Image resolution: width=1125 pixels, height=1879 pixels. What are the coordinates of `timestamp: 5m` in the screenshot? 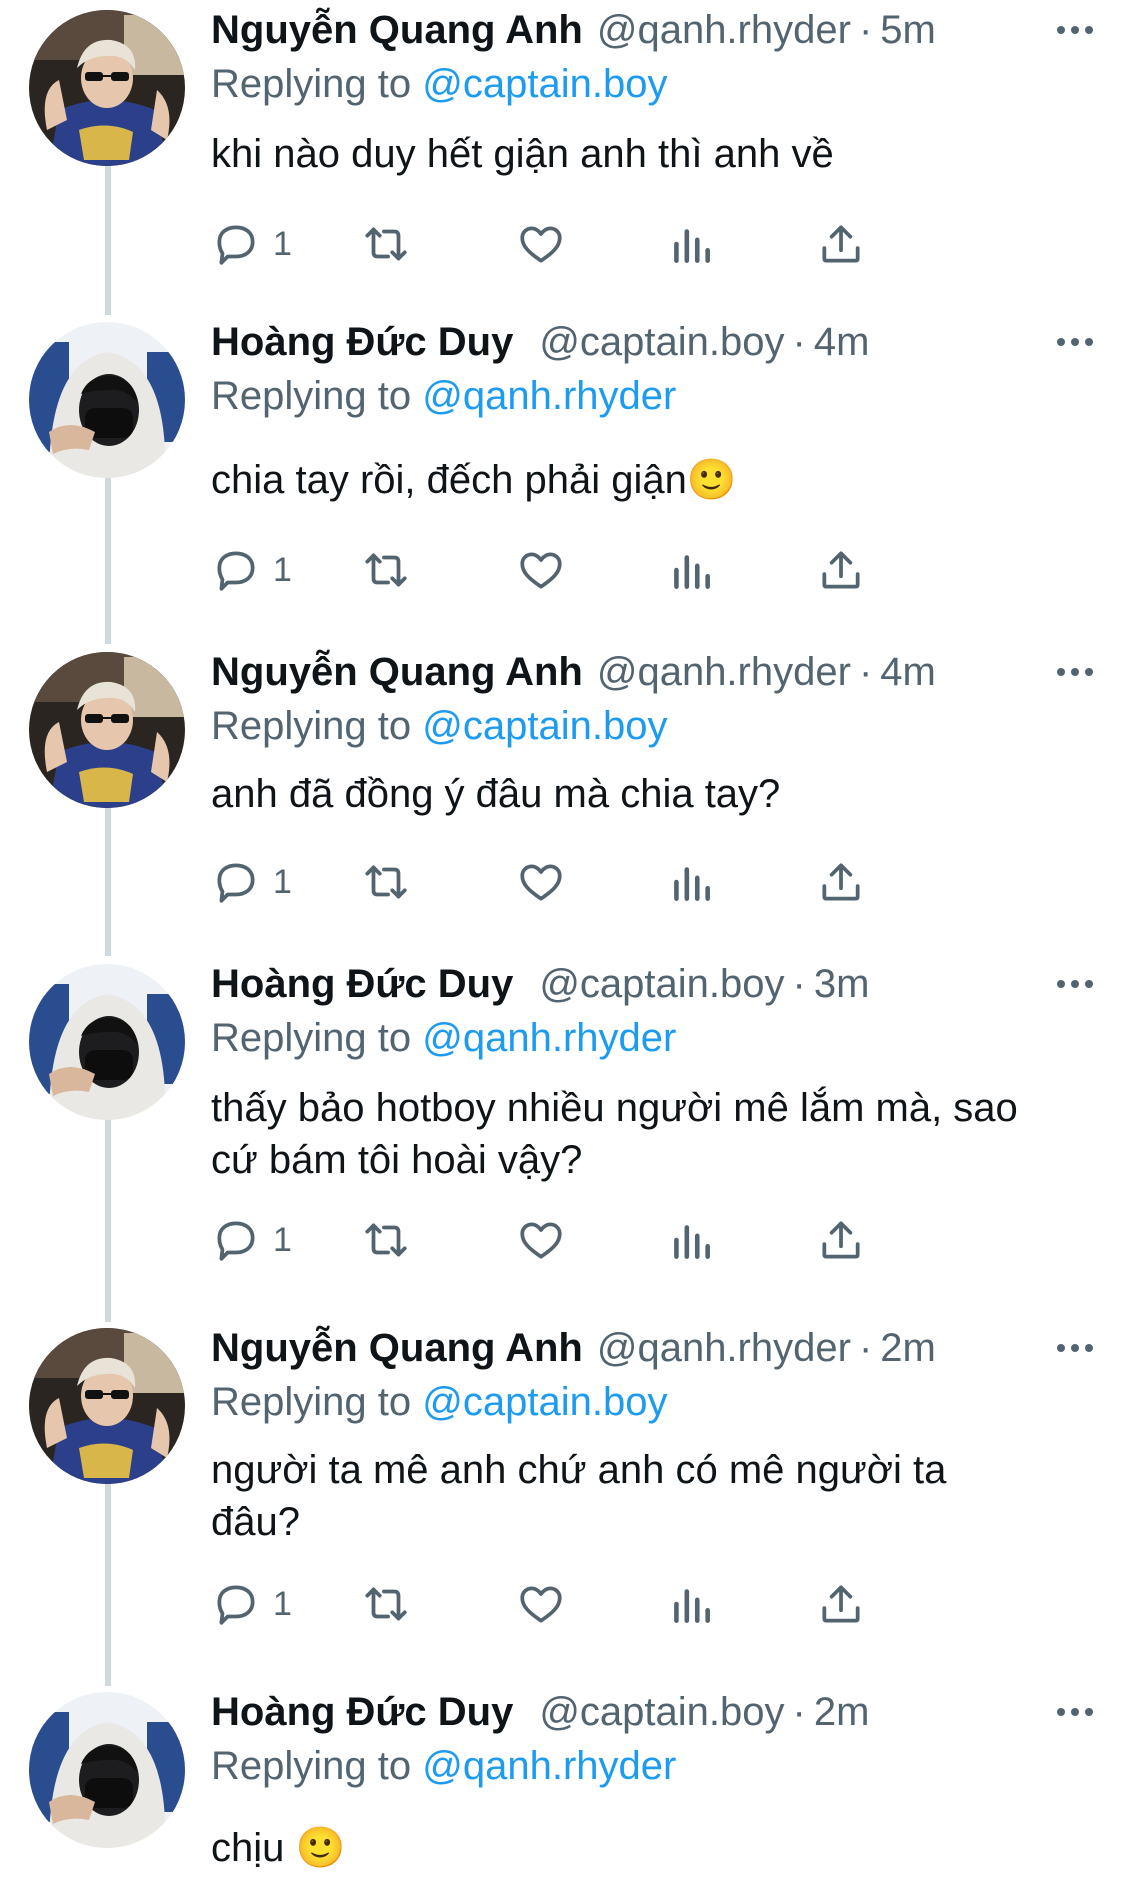 It's located at (908, 30).